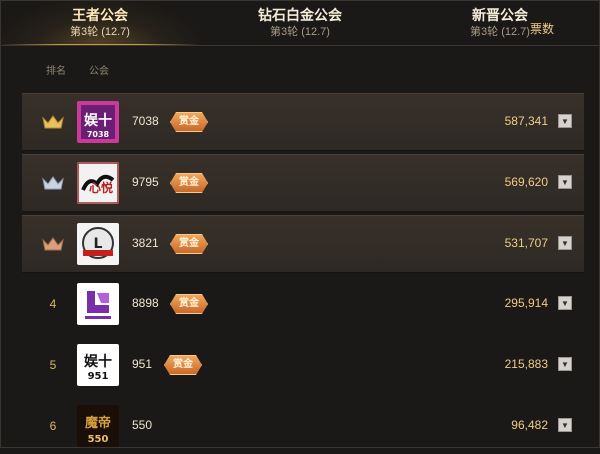 This screenshot has height=454, width=600. What do you see at coordinates (526, 364) in the screenshot?
I see `vote-count: 215,883` at bounding box center [526, 364].